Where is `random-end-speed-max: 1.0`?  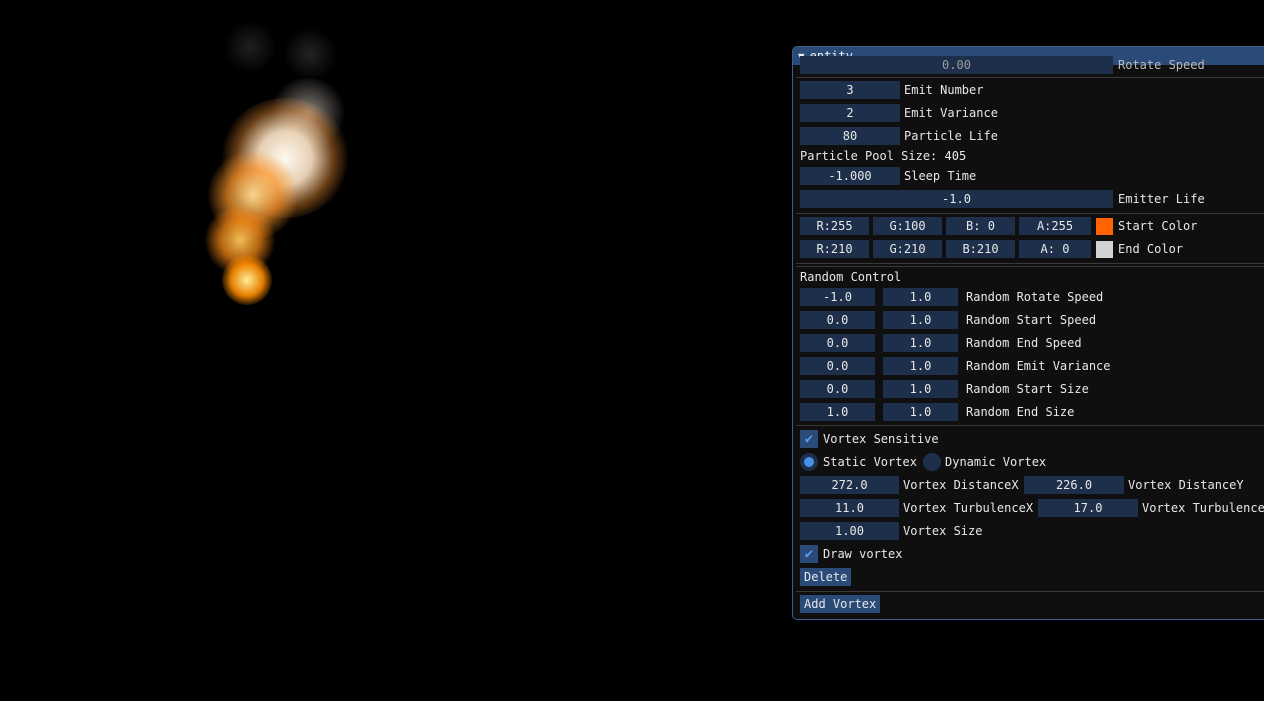
random-end-speed-max: 1.0 is located at coordinates (920, 343).